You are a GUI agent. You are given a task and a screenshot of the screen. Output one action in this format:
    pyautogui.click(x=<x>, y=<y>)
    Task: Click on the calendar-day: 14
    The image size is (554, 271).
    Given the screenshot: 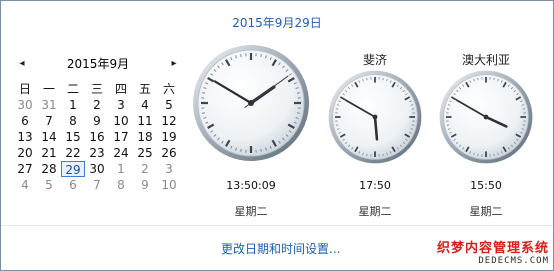 What is the action you would take?
    pyautogui.click(x=49, y=137)
    